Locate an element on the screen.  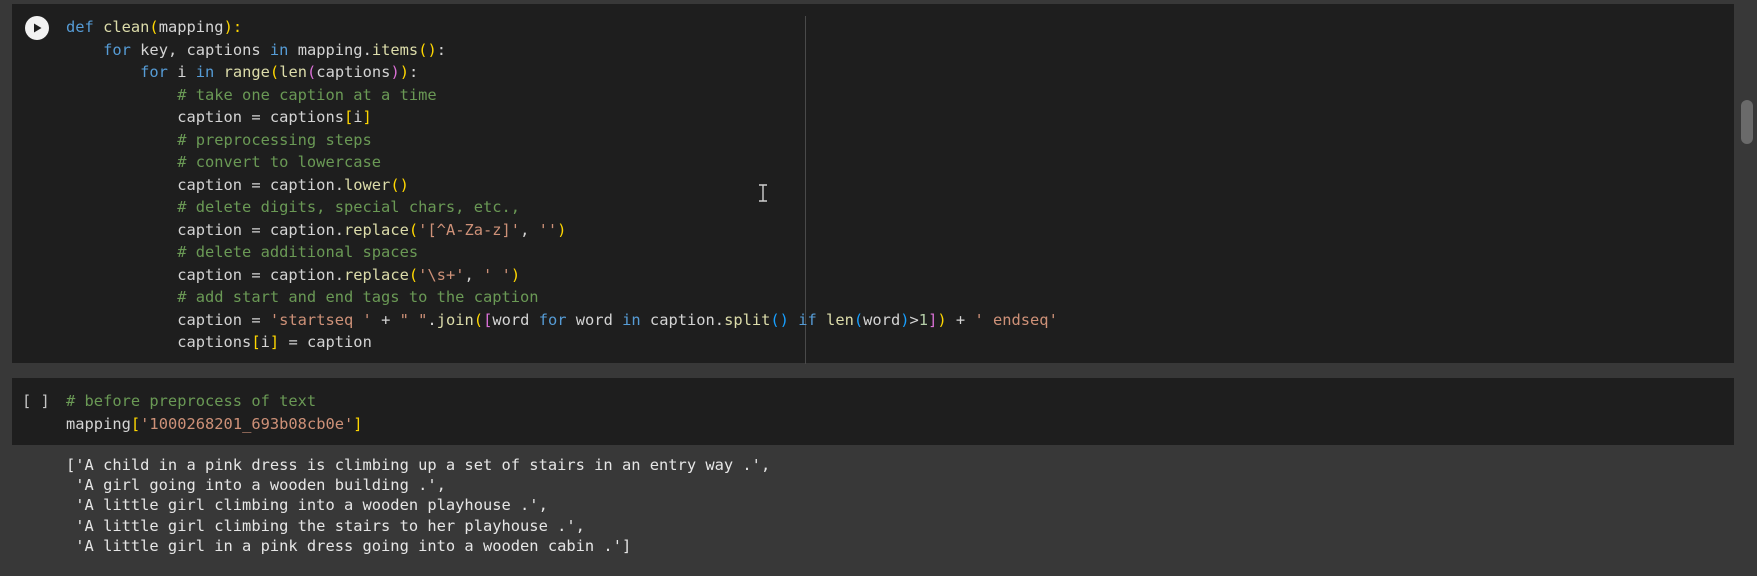
code-token: items is located at coordinates (395, 49).